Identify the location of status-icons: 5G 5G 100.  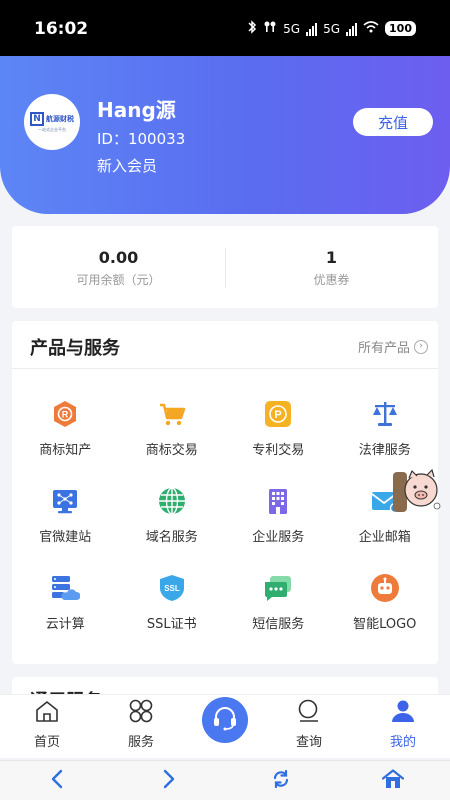
(331, 28).